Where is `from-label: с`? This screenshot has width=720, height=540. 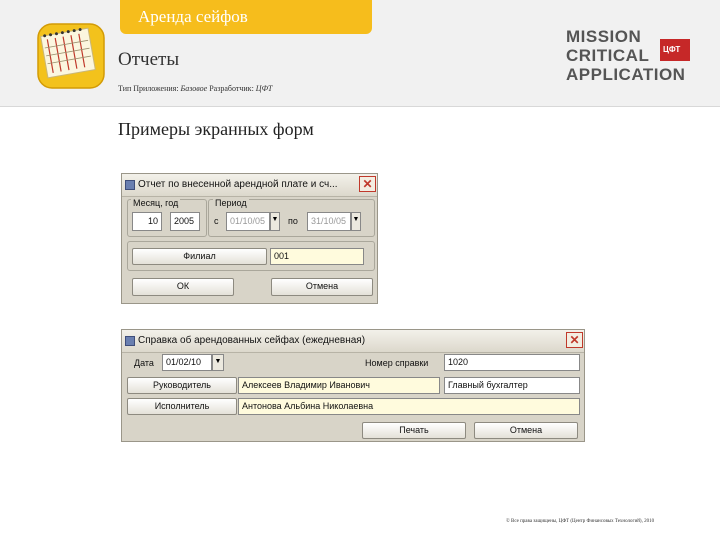 from-label: с is located at coordinates (216, 221).